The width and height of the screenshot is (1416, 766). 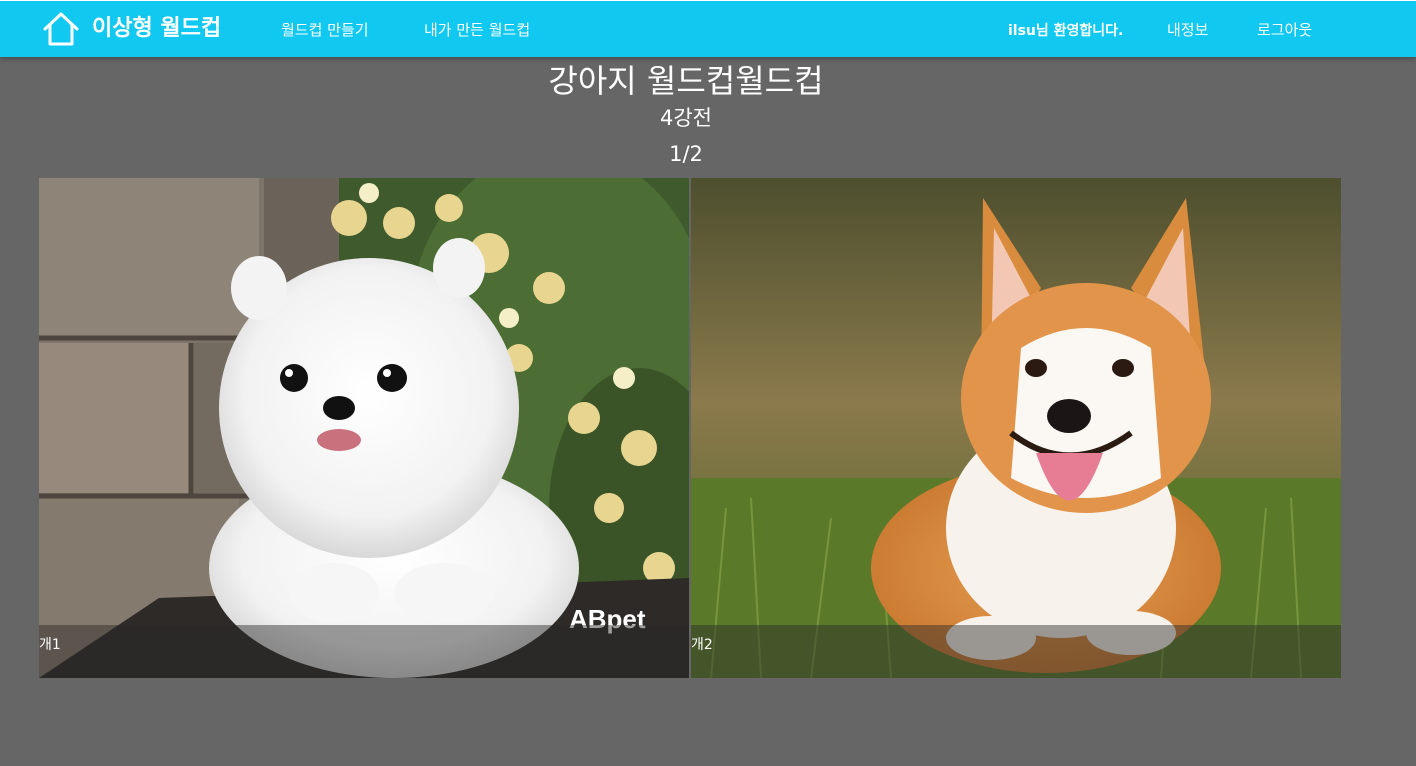 What do you see at coordinates (1284, 29) in the screenshot?
I see `nav-logout: 로그아웃` at bounding box center [1284, 29].